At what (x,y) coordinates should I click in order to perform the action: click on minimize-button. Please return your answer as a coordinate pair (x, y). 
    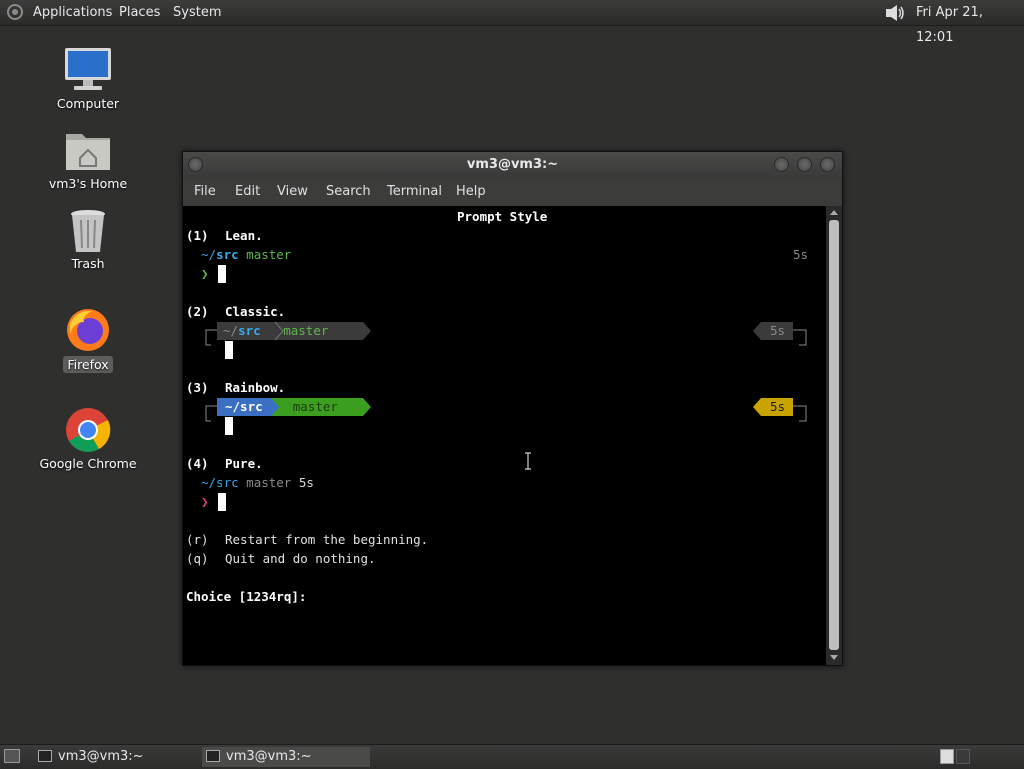
    Looking at the image, I should click on (781, 164).